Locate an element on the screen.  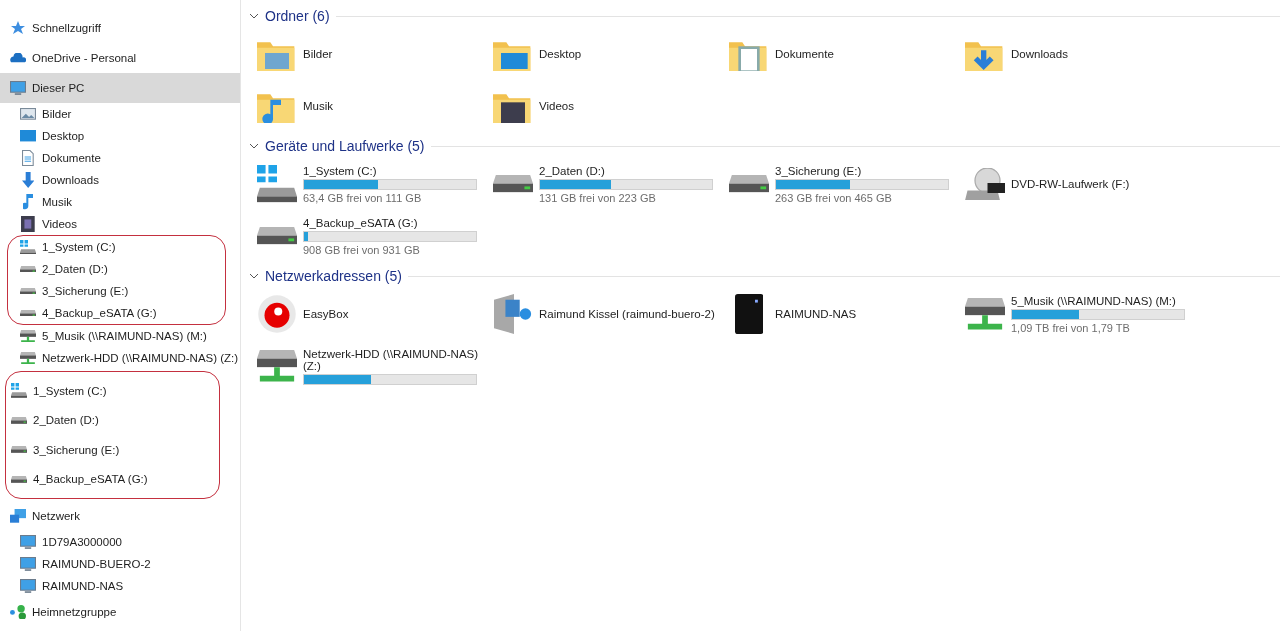
drive-name: Netzwerk-HDD (\\RAIMUND-NAS) (Z:) is located at coordinates (391, 359).